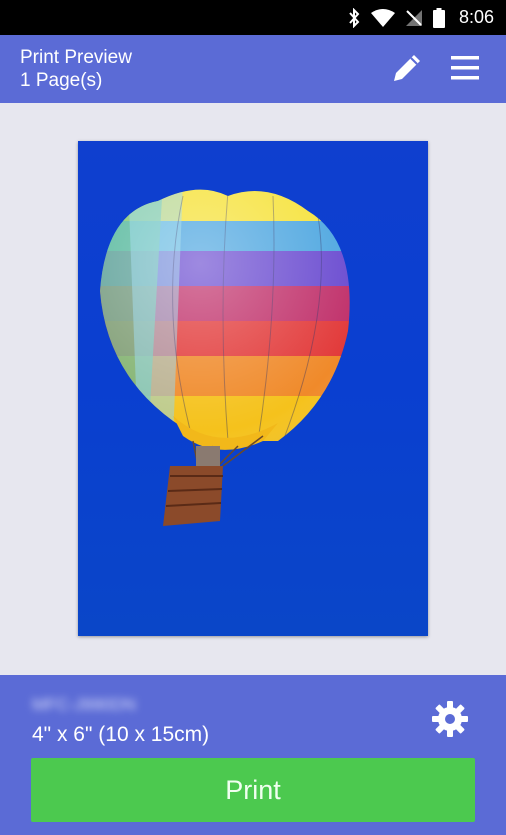  What do you see at coordinates (382, 17) in the screenshot?
I see `wifi-icon` at bounding box center [382, 17].